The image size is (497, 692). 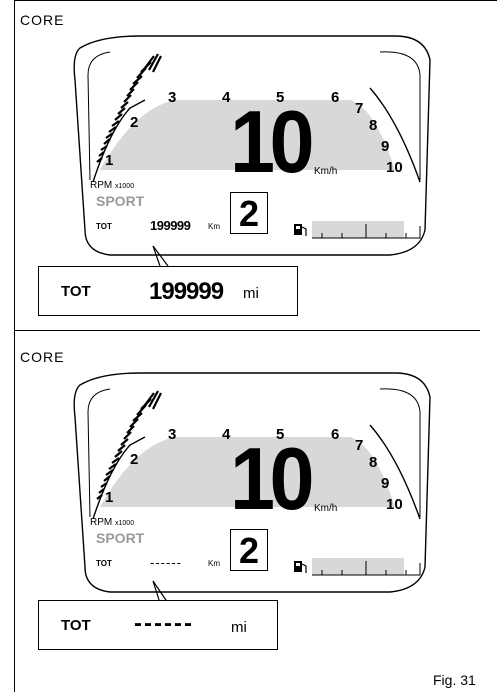 What do you see at coordinates (186, 291) in the screenshot?
I see `callout-tot-value: 199999` at bounding box center [186, 291].